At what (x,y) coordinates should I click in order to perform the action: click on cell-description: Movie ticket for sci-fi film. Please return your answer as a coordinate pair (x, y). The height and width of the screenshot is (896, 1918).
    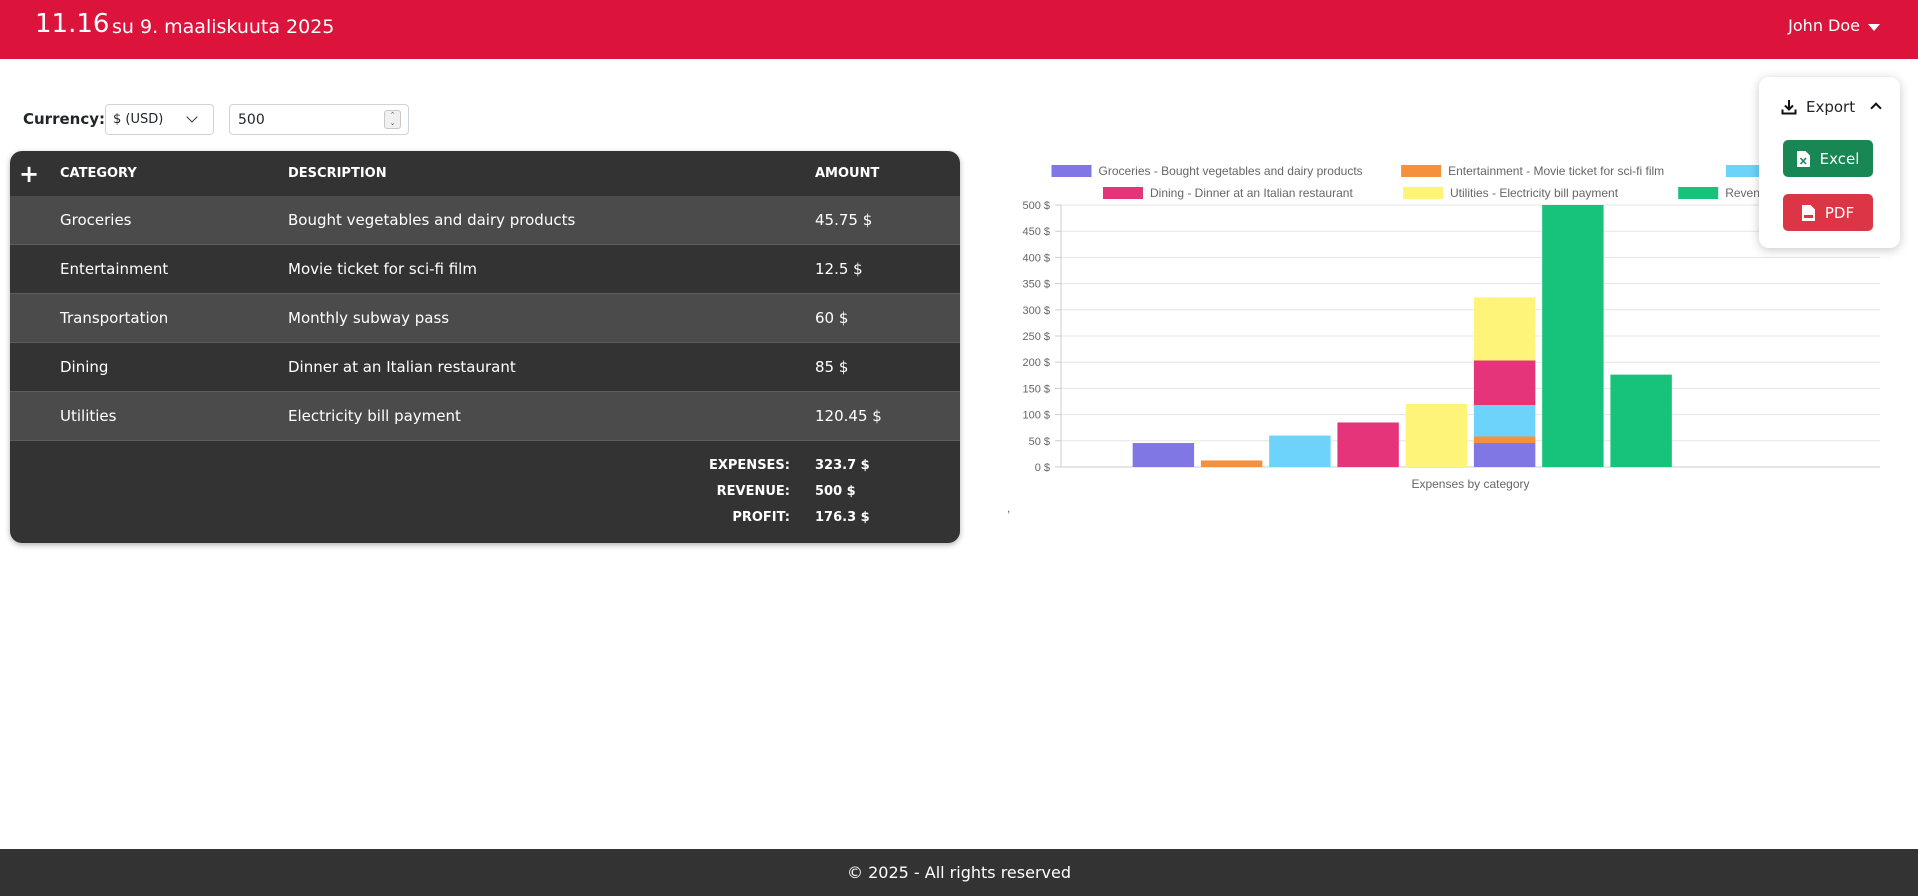
    Looking at the image, I should click on (382, 269).